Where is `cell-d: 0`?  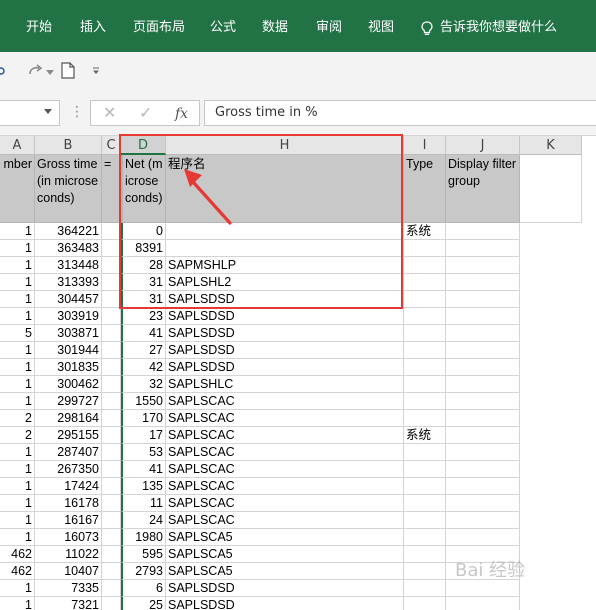 cell-d: 0 is located at coordinates (143, 231).